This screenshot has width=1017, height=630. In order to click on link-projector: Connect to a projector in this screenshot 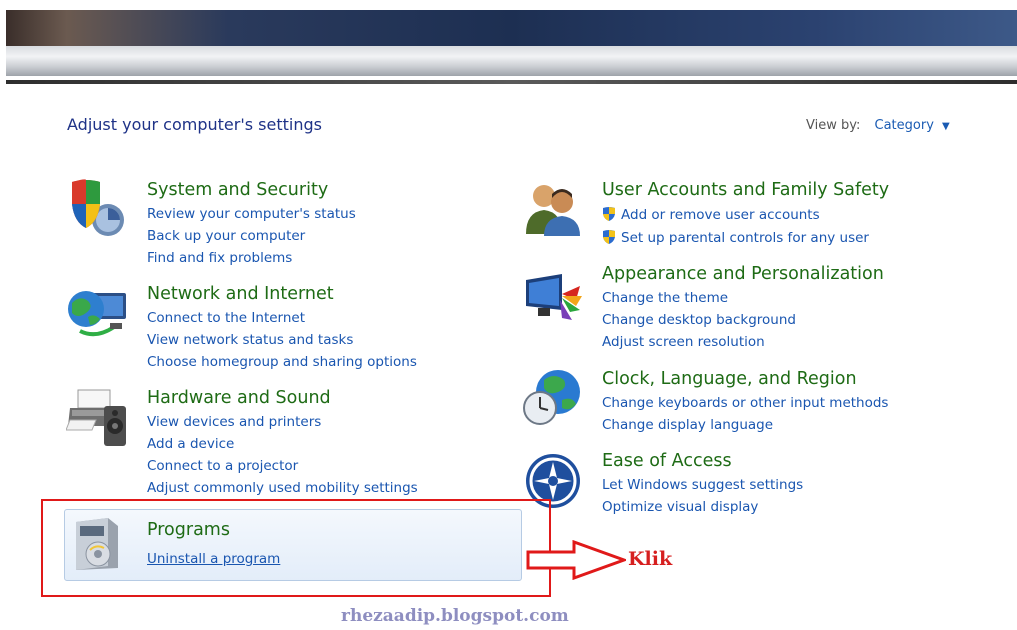, I will do `click(222, 466)`.